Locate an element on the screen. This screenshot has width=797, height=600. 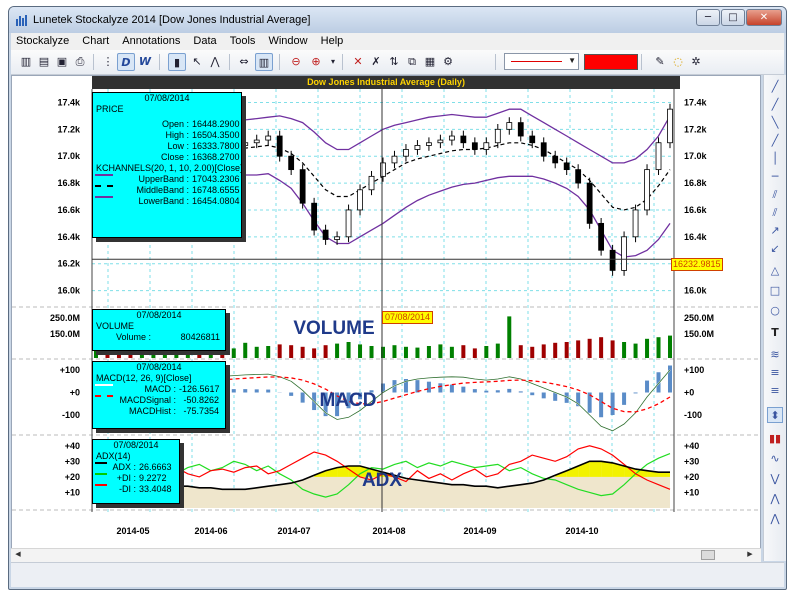
close-button: ✕ is located at coordinates (764, 17).